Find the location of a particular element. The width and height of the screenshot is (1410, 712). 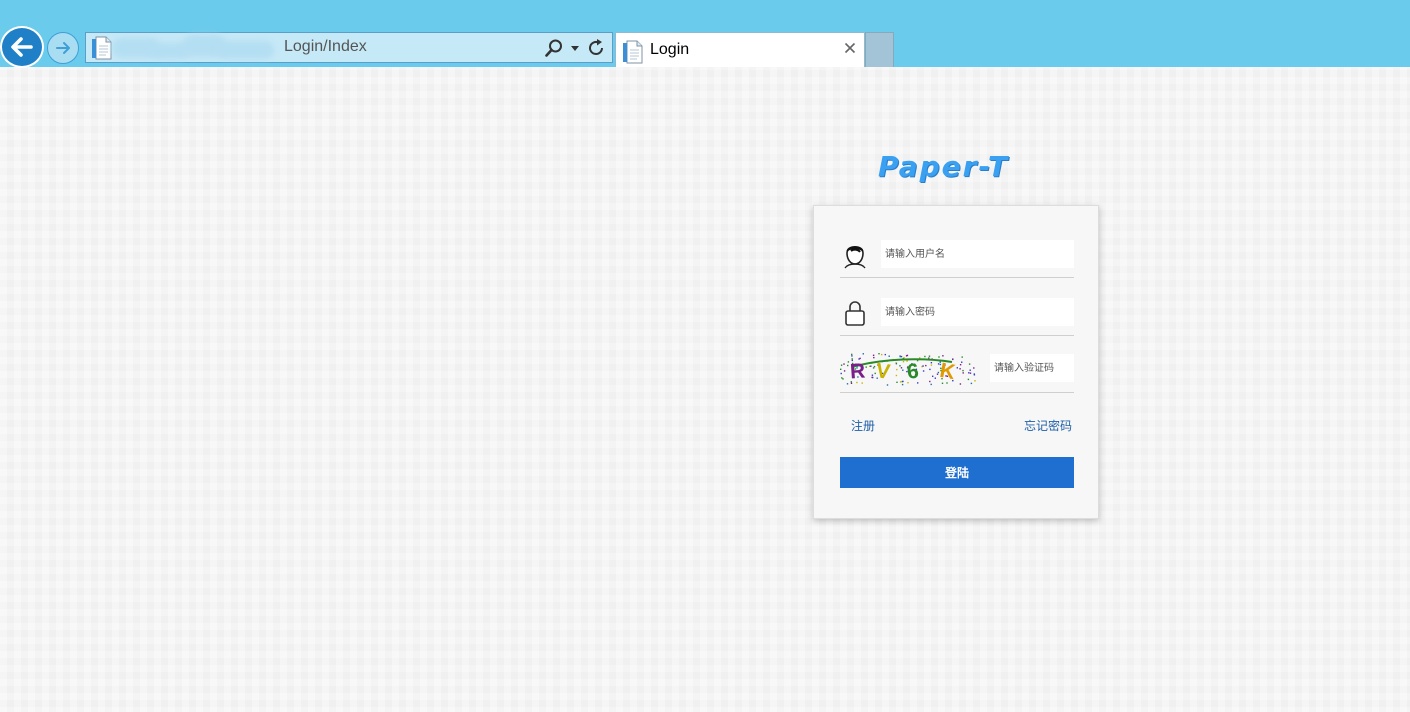

captcha-strike-line is located at coordinates (902, 363).